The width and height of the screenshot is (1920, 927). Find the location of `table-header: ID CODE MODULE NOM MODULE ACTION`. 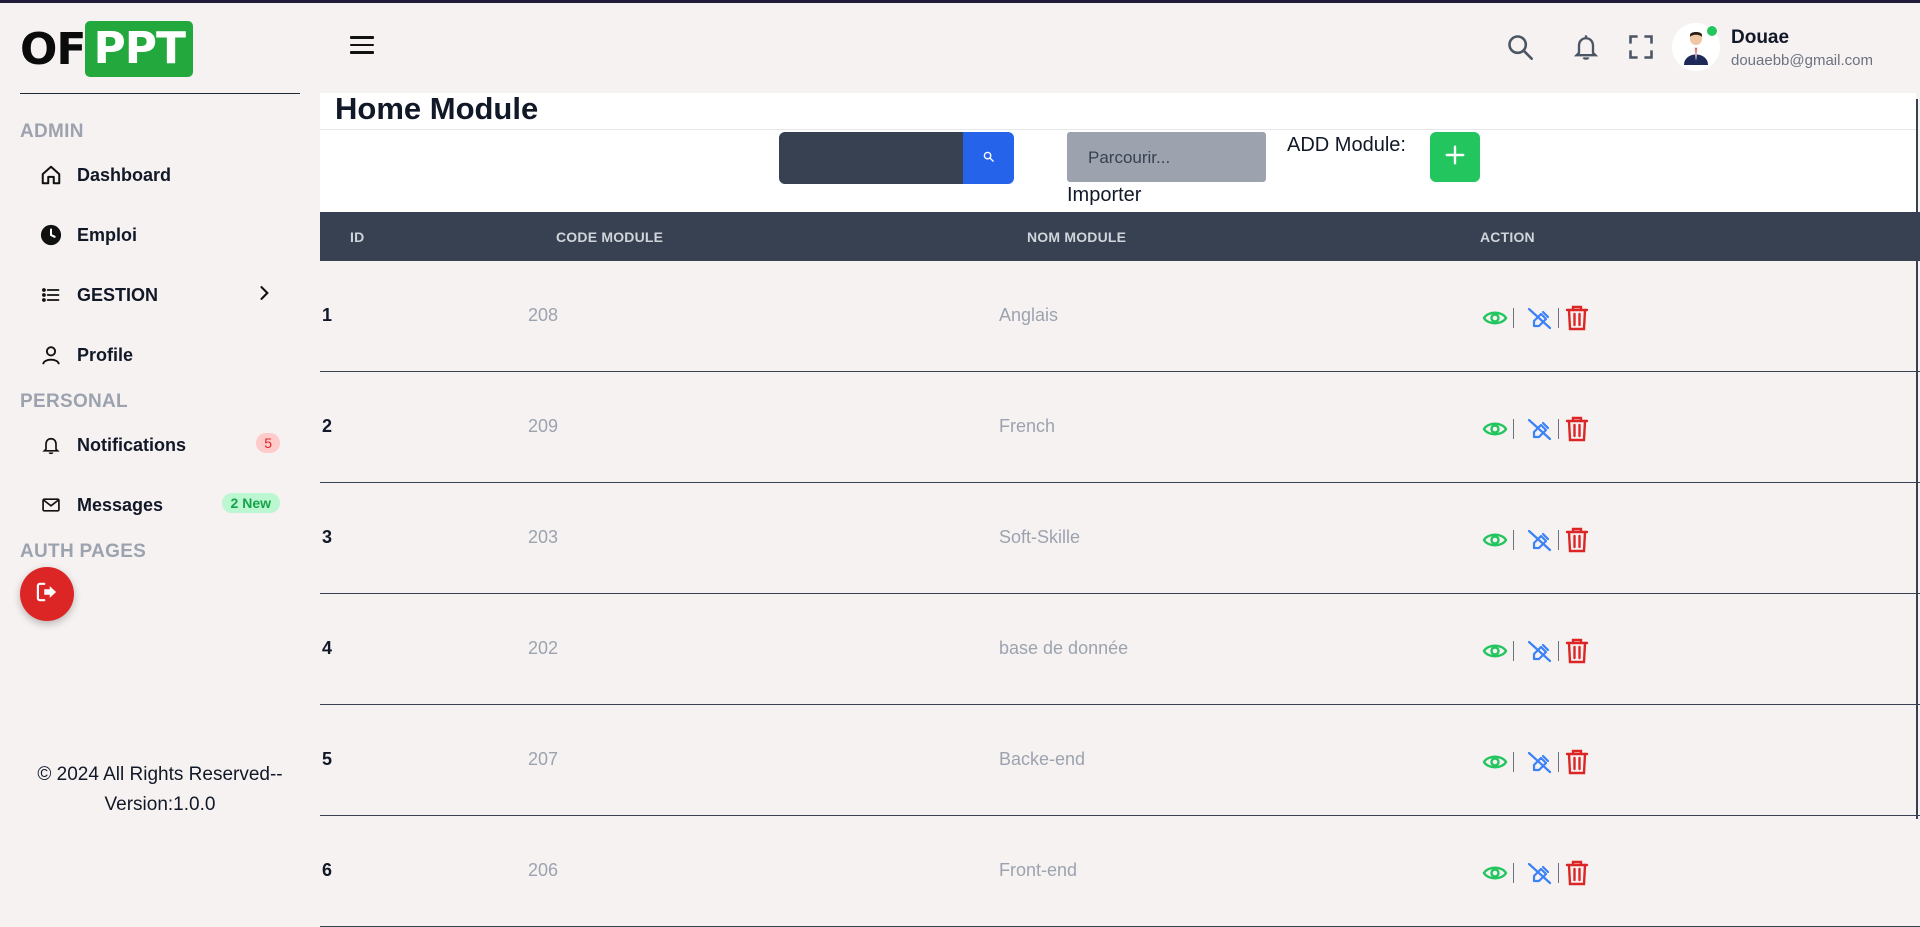

table-header: ID CODE MODULE NOM MODULE ACTION is located at coordinates (1120, 236).